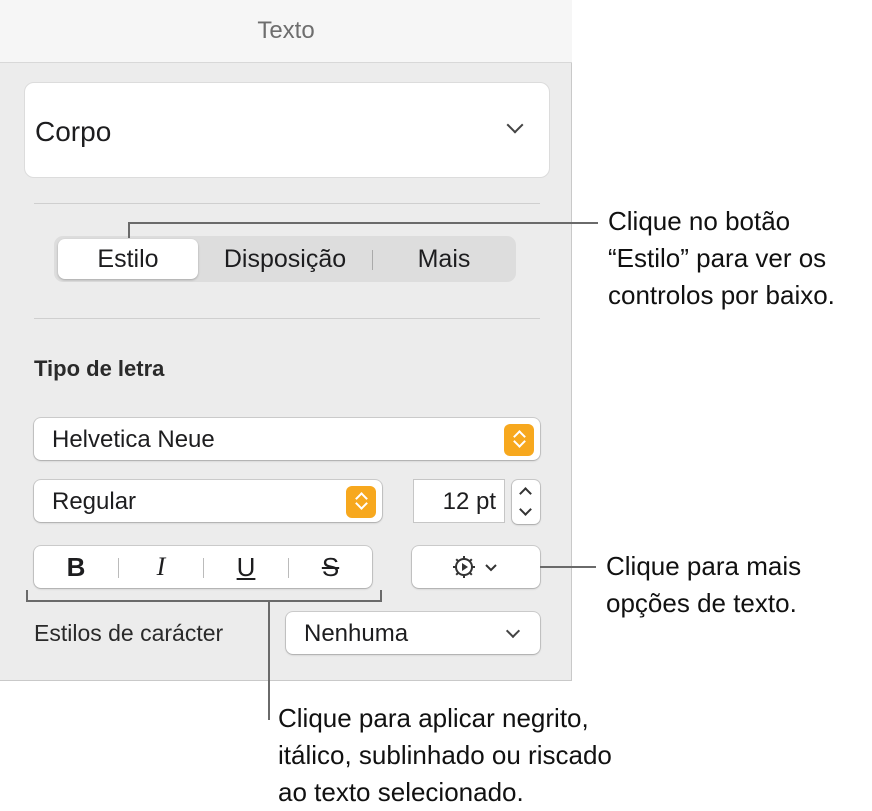  Describe the element at coordinates (444, 259) in the screenshot. I see `tab-mais: Mais` at that location.